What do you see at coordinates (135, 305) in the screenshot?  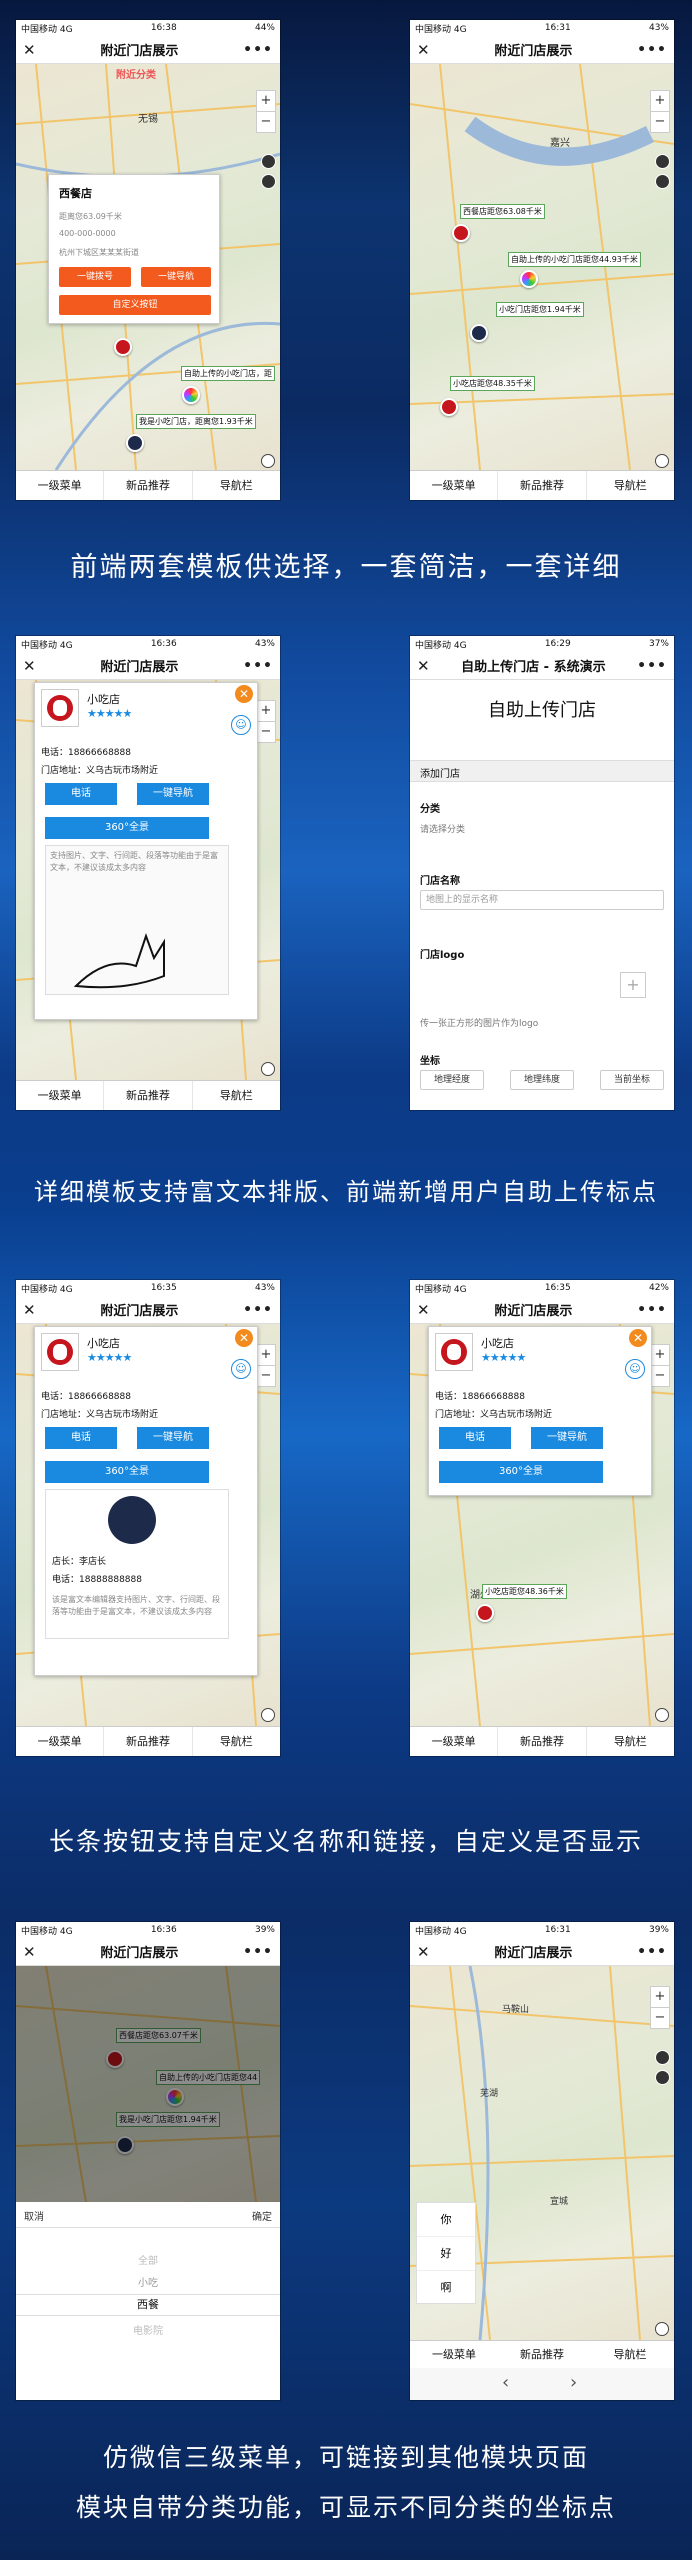 I see `custom-button: 自定义按钮` at bounding box center [135, 305].